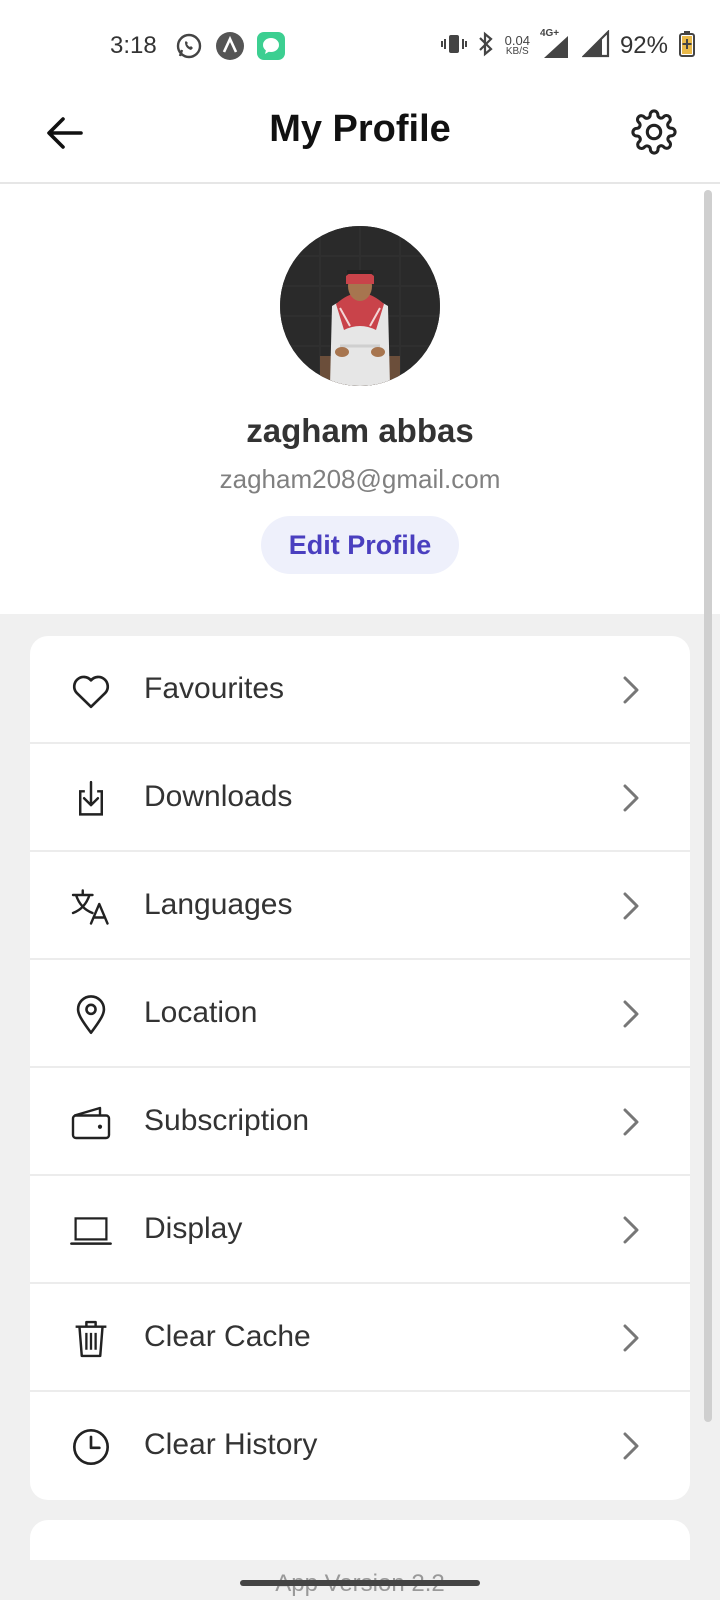 The image size is (720, 1600). I want to click on avatar, so click(360, 306).